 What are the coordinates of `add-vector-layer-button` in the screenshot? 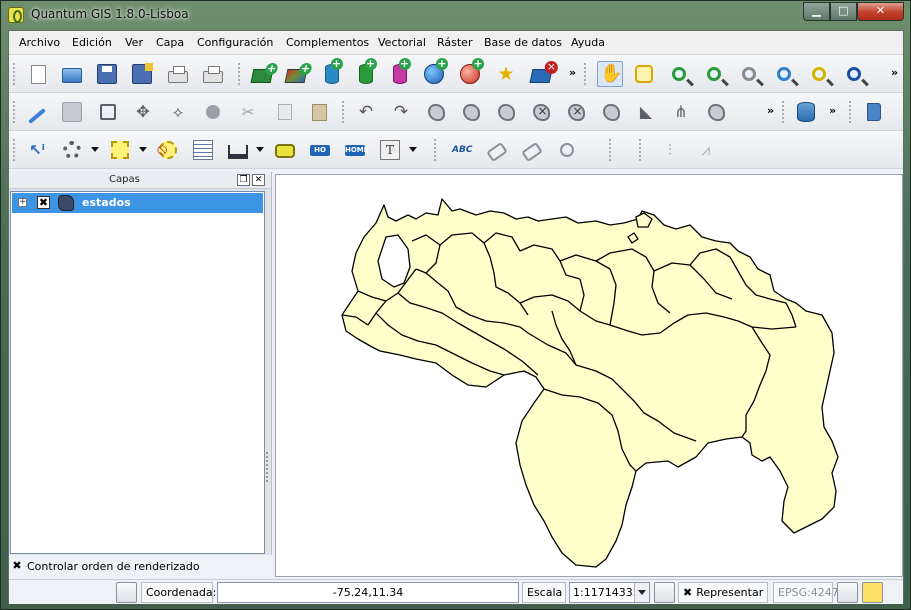 It's located at (262, 74).